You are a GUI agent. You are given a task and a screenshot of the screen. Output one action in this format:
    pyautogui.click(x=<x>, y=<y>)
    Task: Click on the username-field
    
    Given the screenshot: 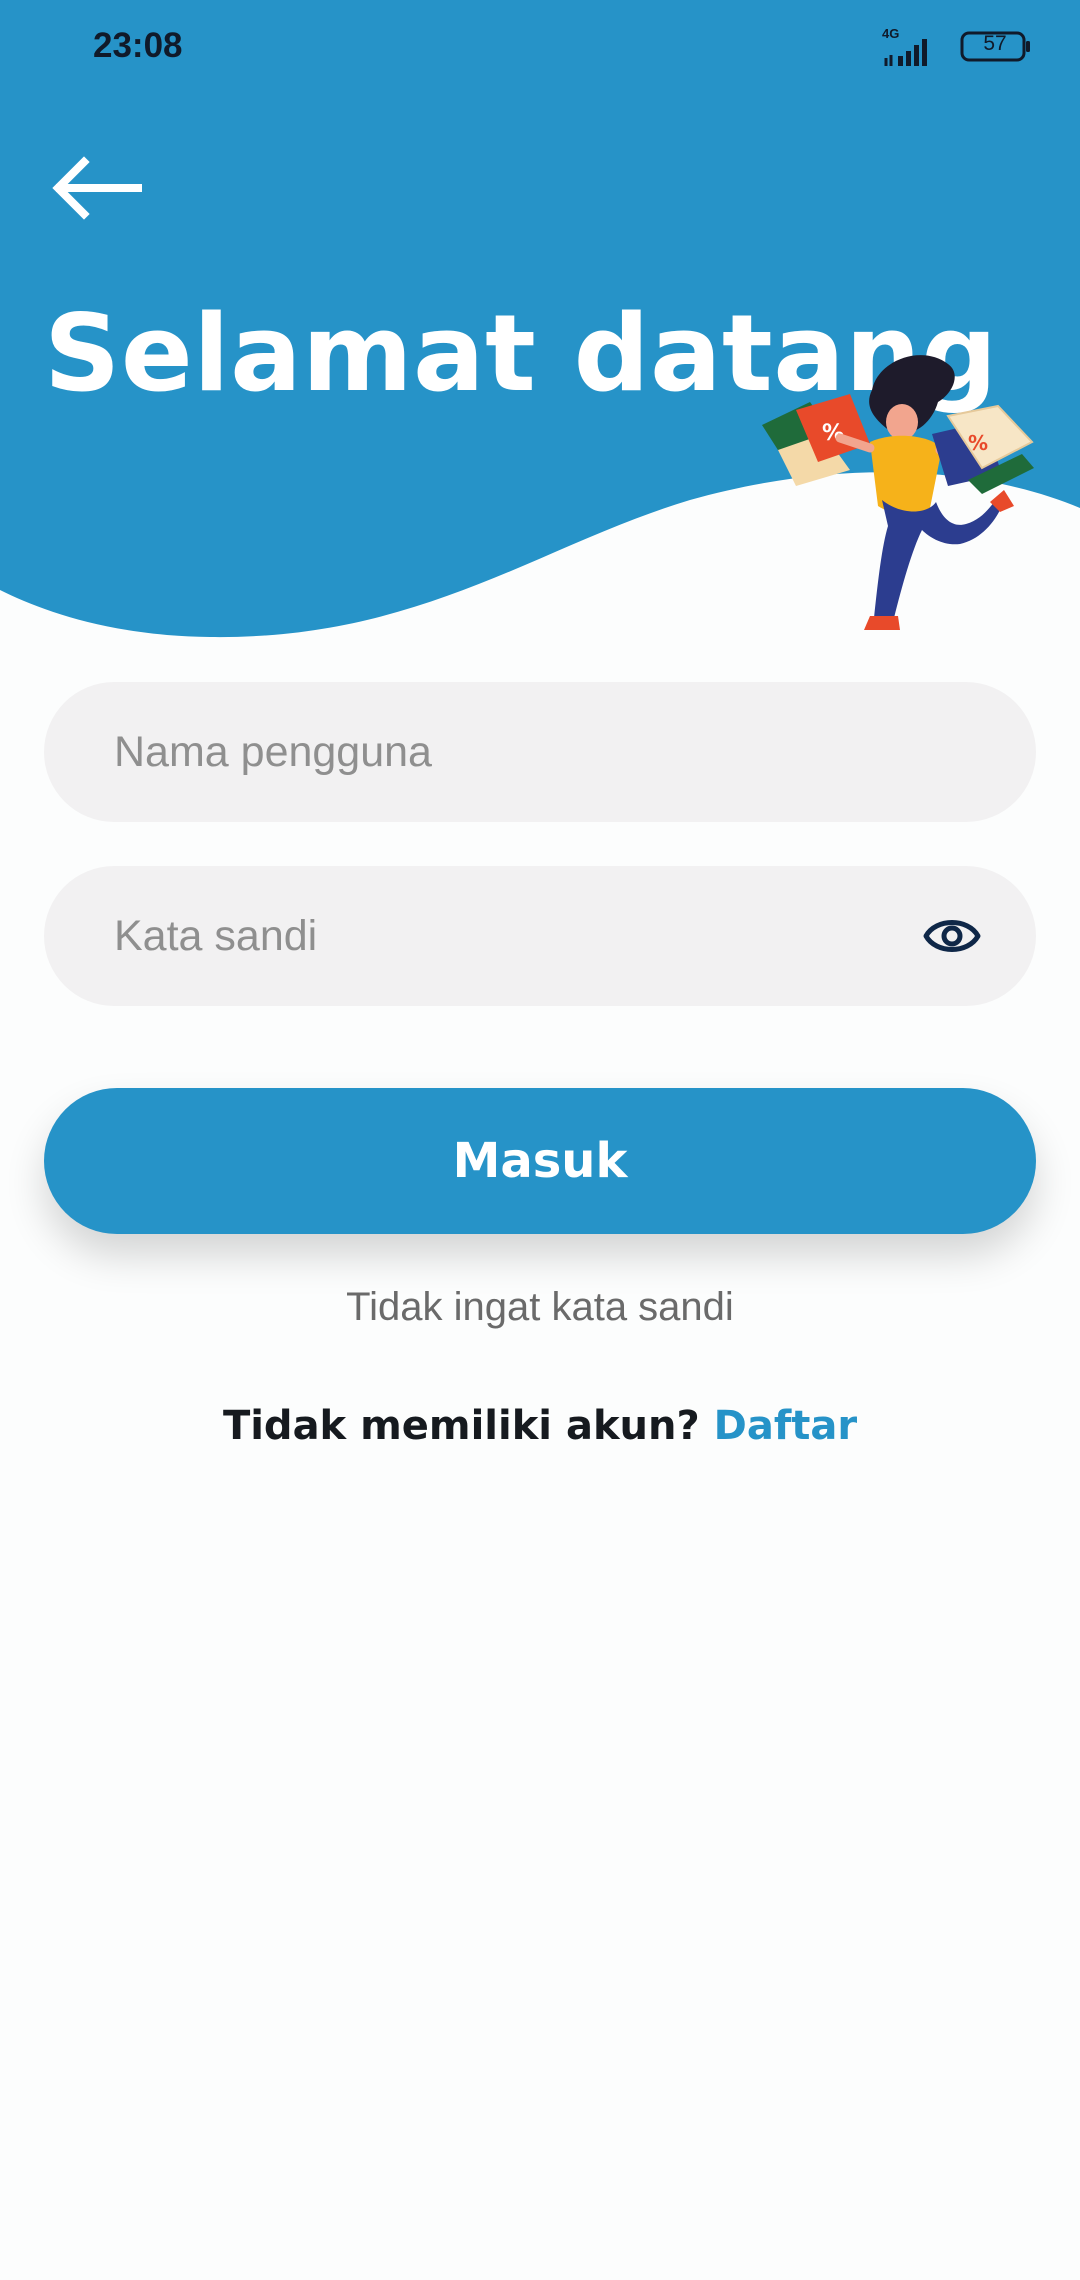 What is the action you would take?
    pyautogui.click(x=540, y=752)
    